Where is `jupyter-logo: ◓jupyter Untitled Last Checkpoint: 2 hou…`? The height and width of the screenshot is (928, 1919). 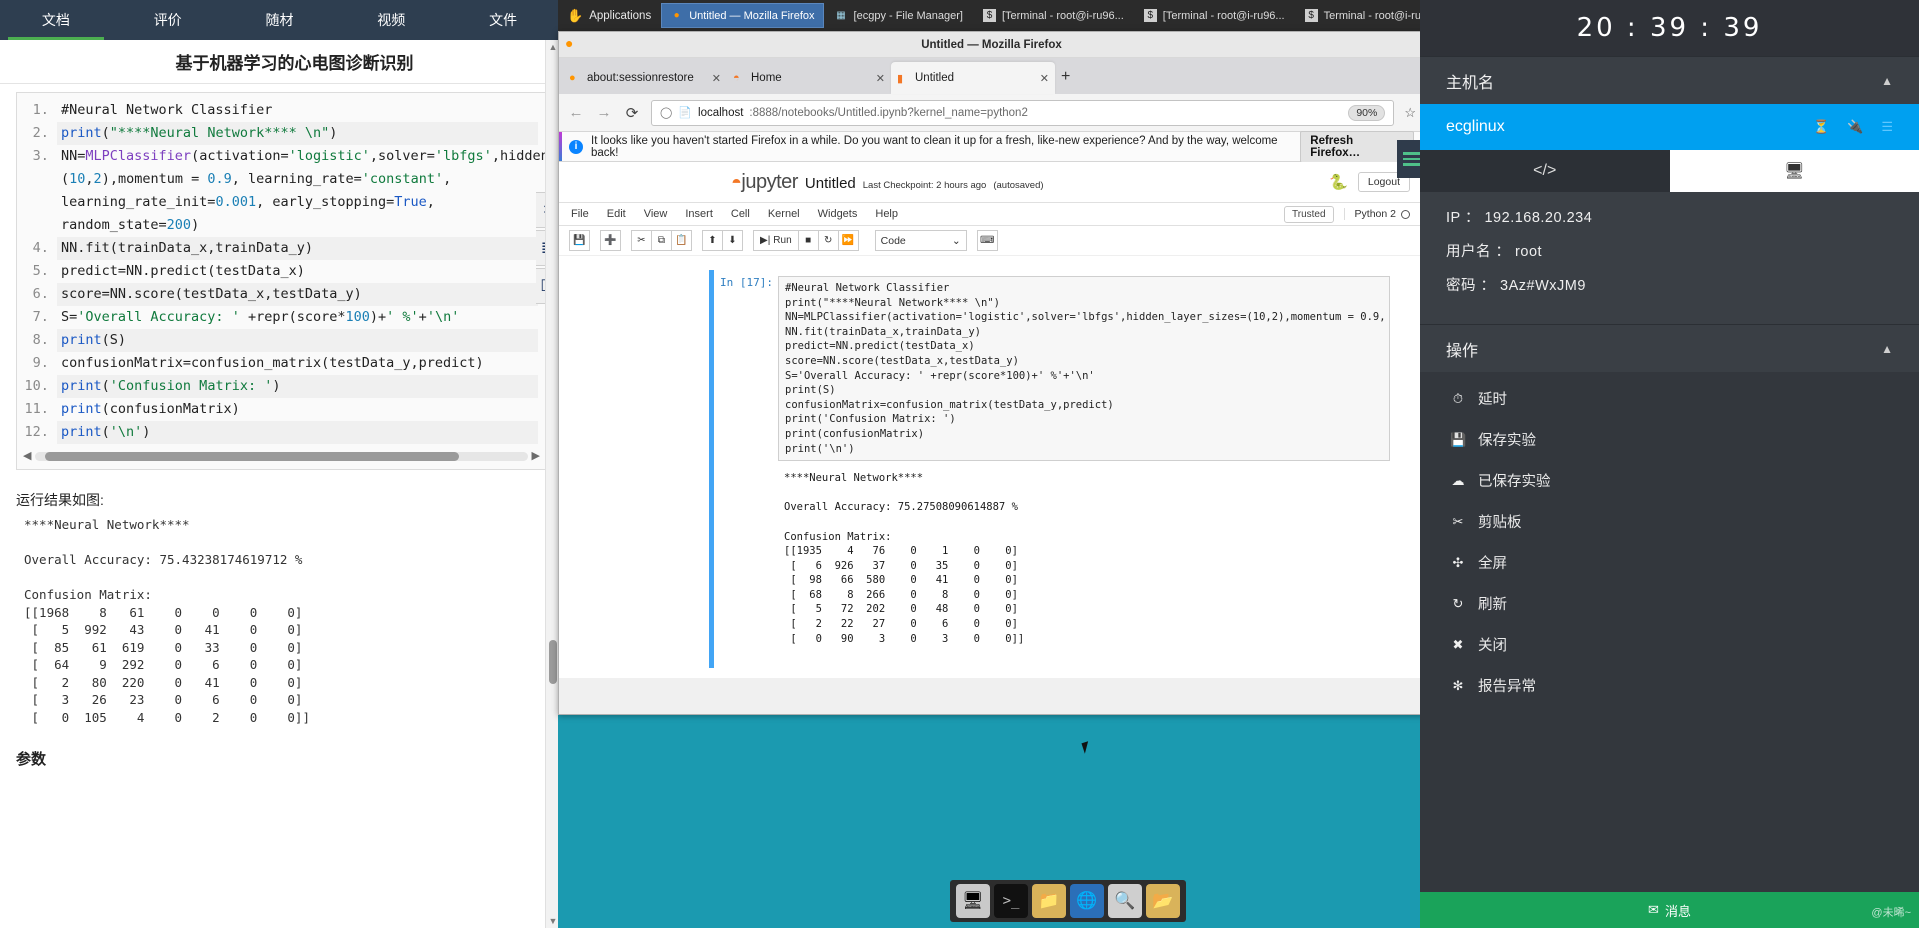 jupyter-logo: ◓jupyter Untitled Last Checkpoint: 2 hou… is located at coordinates (887, 182).